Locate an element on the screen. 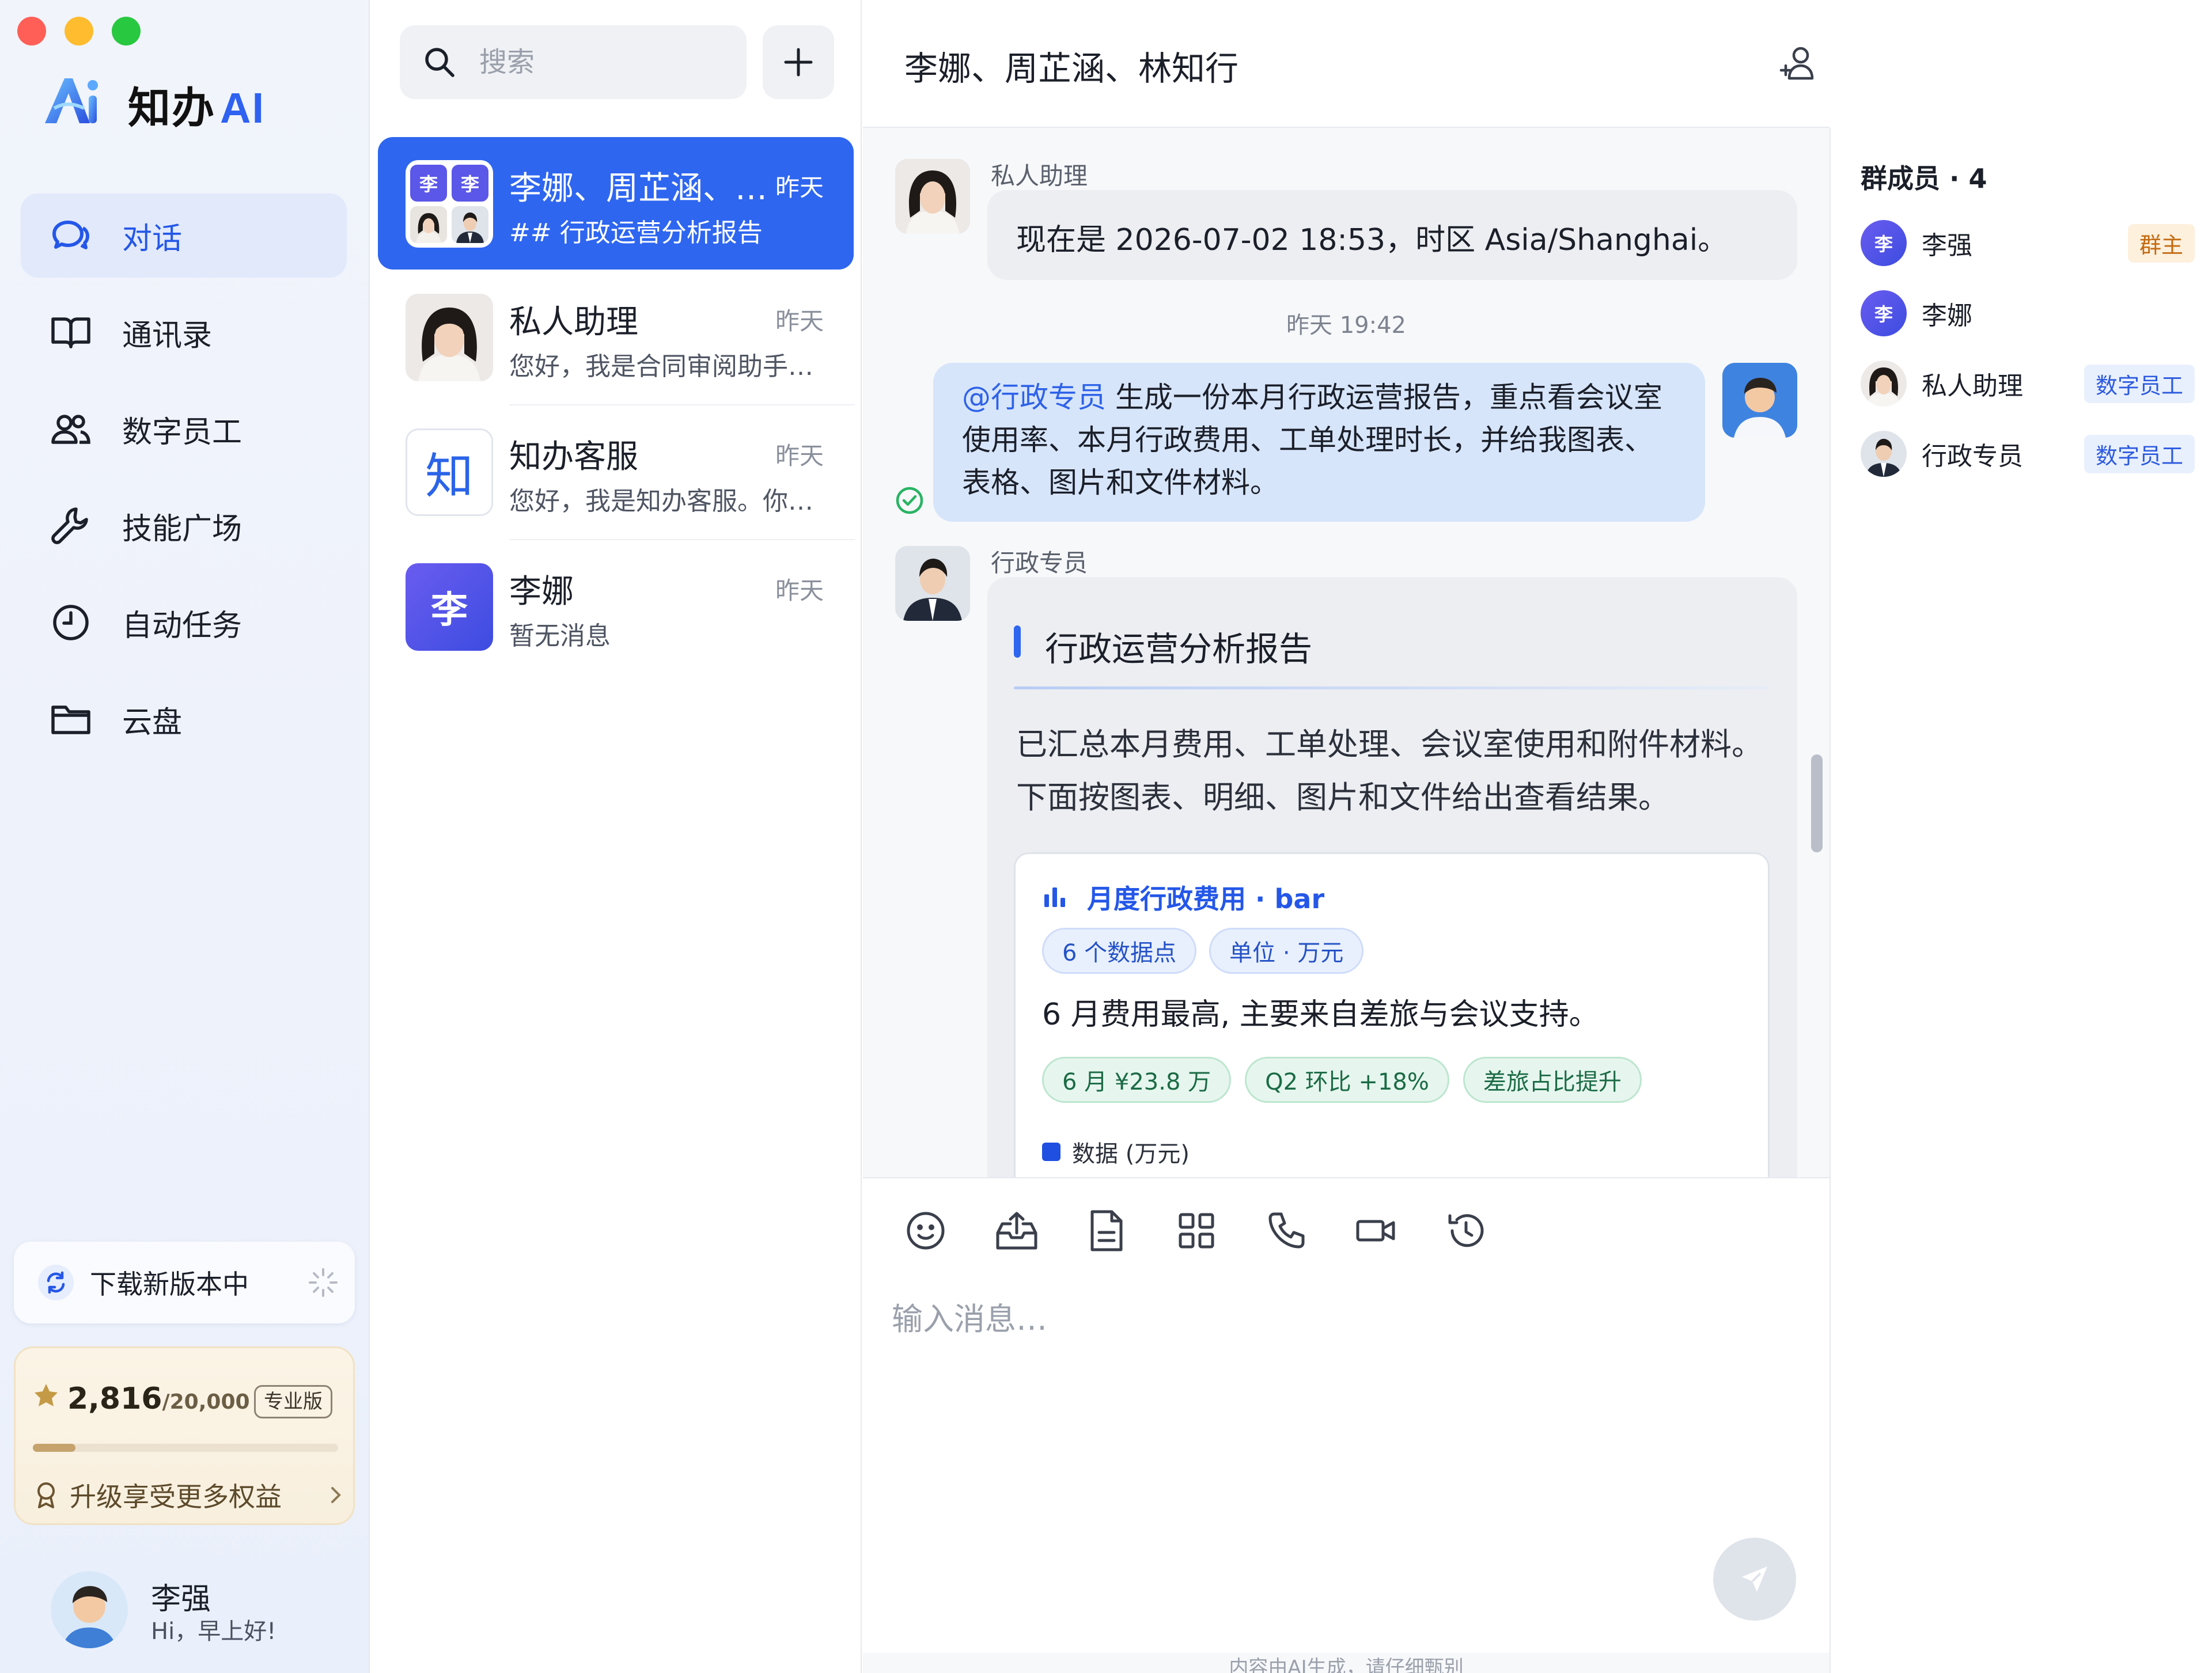 Image resolution: width=2212 pixels, height=1673 pixels. member-name: 行政专员 is located at coordinates (1972, 456).